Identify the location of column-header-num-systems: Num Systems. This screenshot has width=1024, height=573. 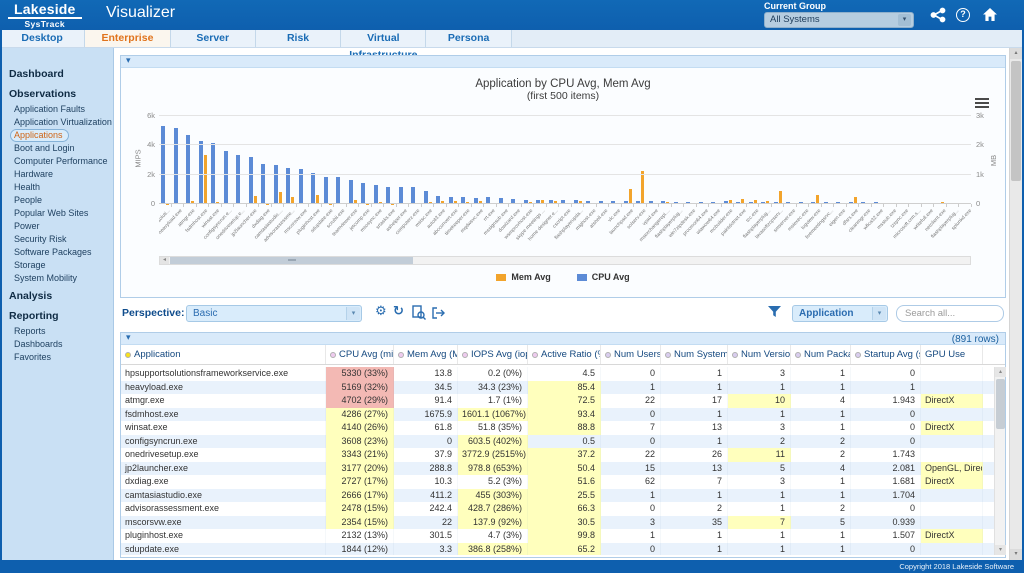
(694, 354).